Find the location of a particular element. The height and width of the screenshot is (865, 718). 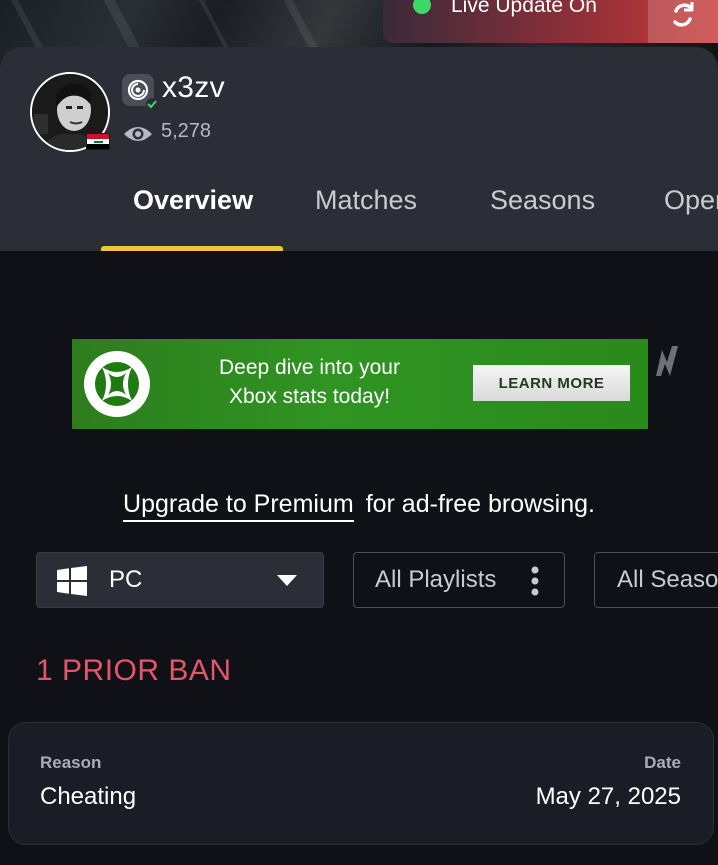

premium-upsell: Upgrade to Premium for ad-free browsing. is located at coordinates (359, 506).